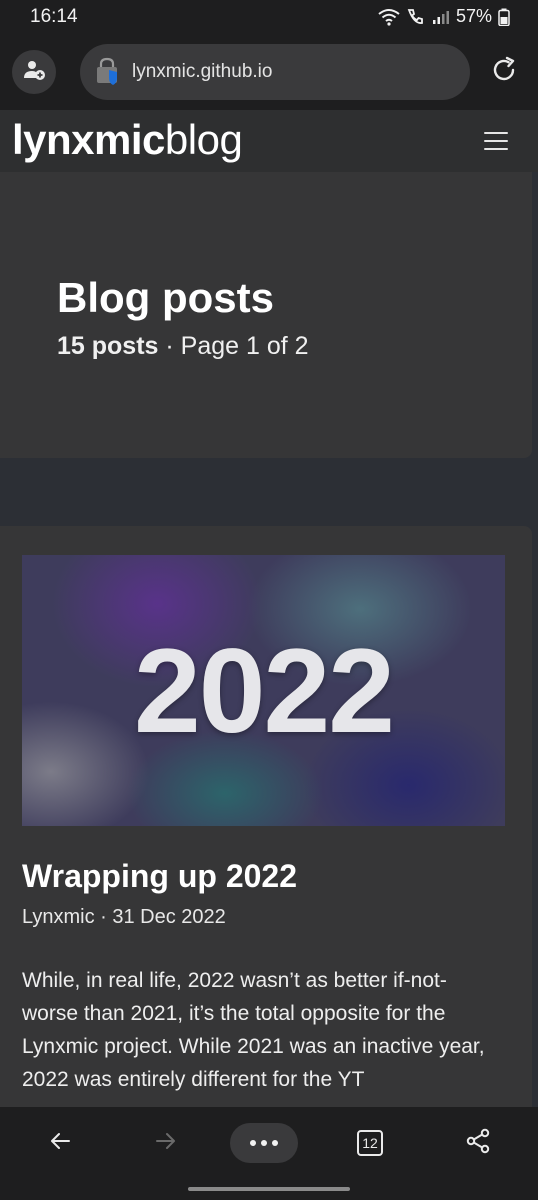 The width and height of the screenshot is (538, 1200). I want to click on browser-address-bar: lynxmic.github.io, so click(269, 72).